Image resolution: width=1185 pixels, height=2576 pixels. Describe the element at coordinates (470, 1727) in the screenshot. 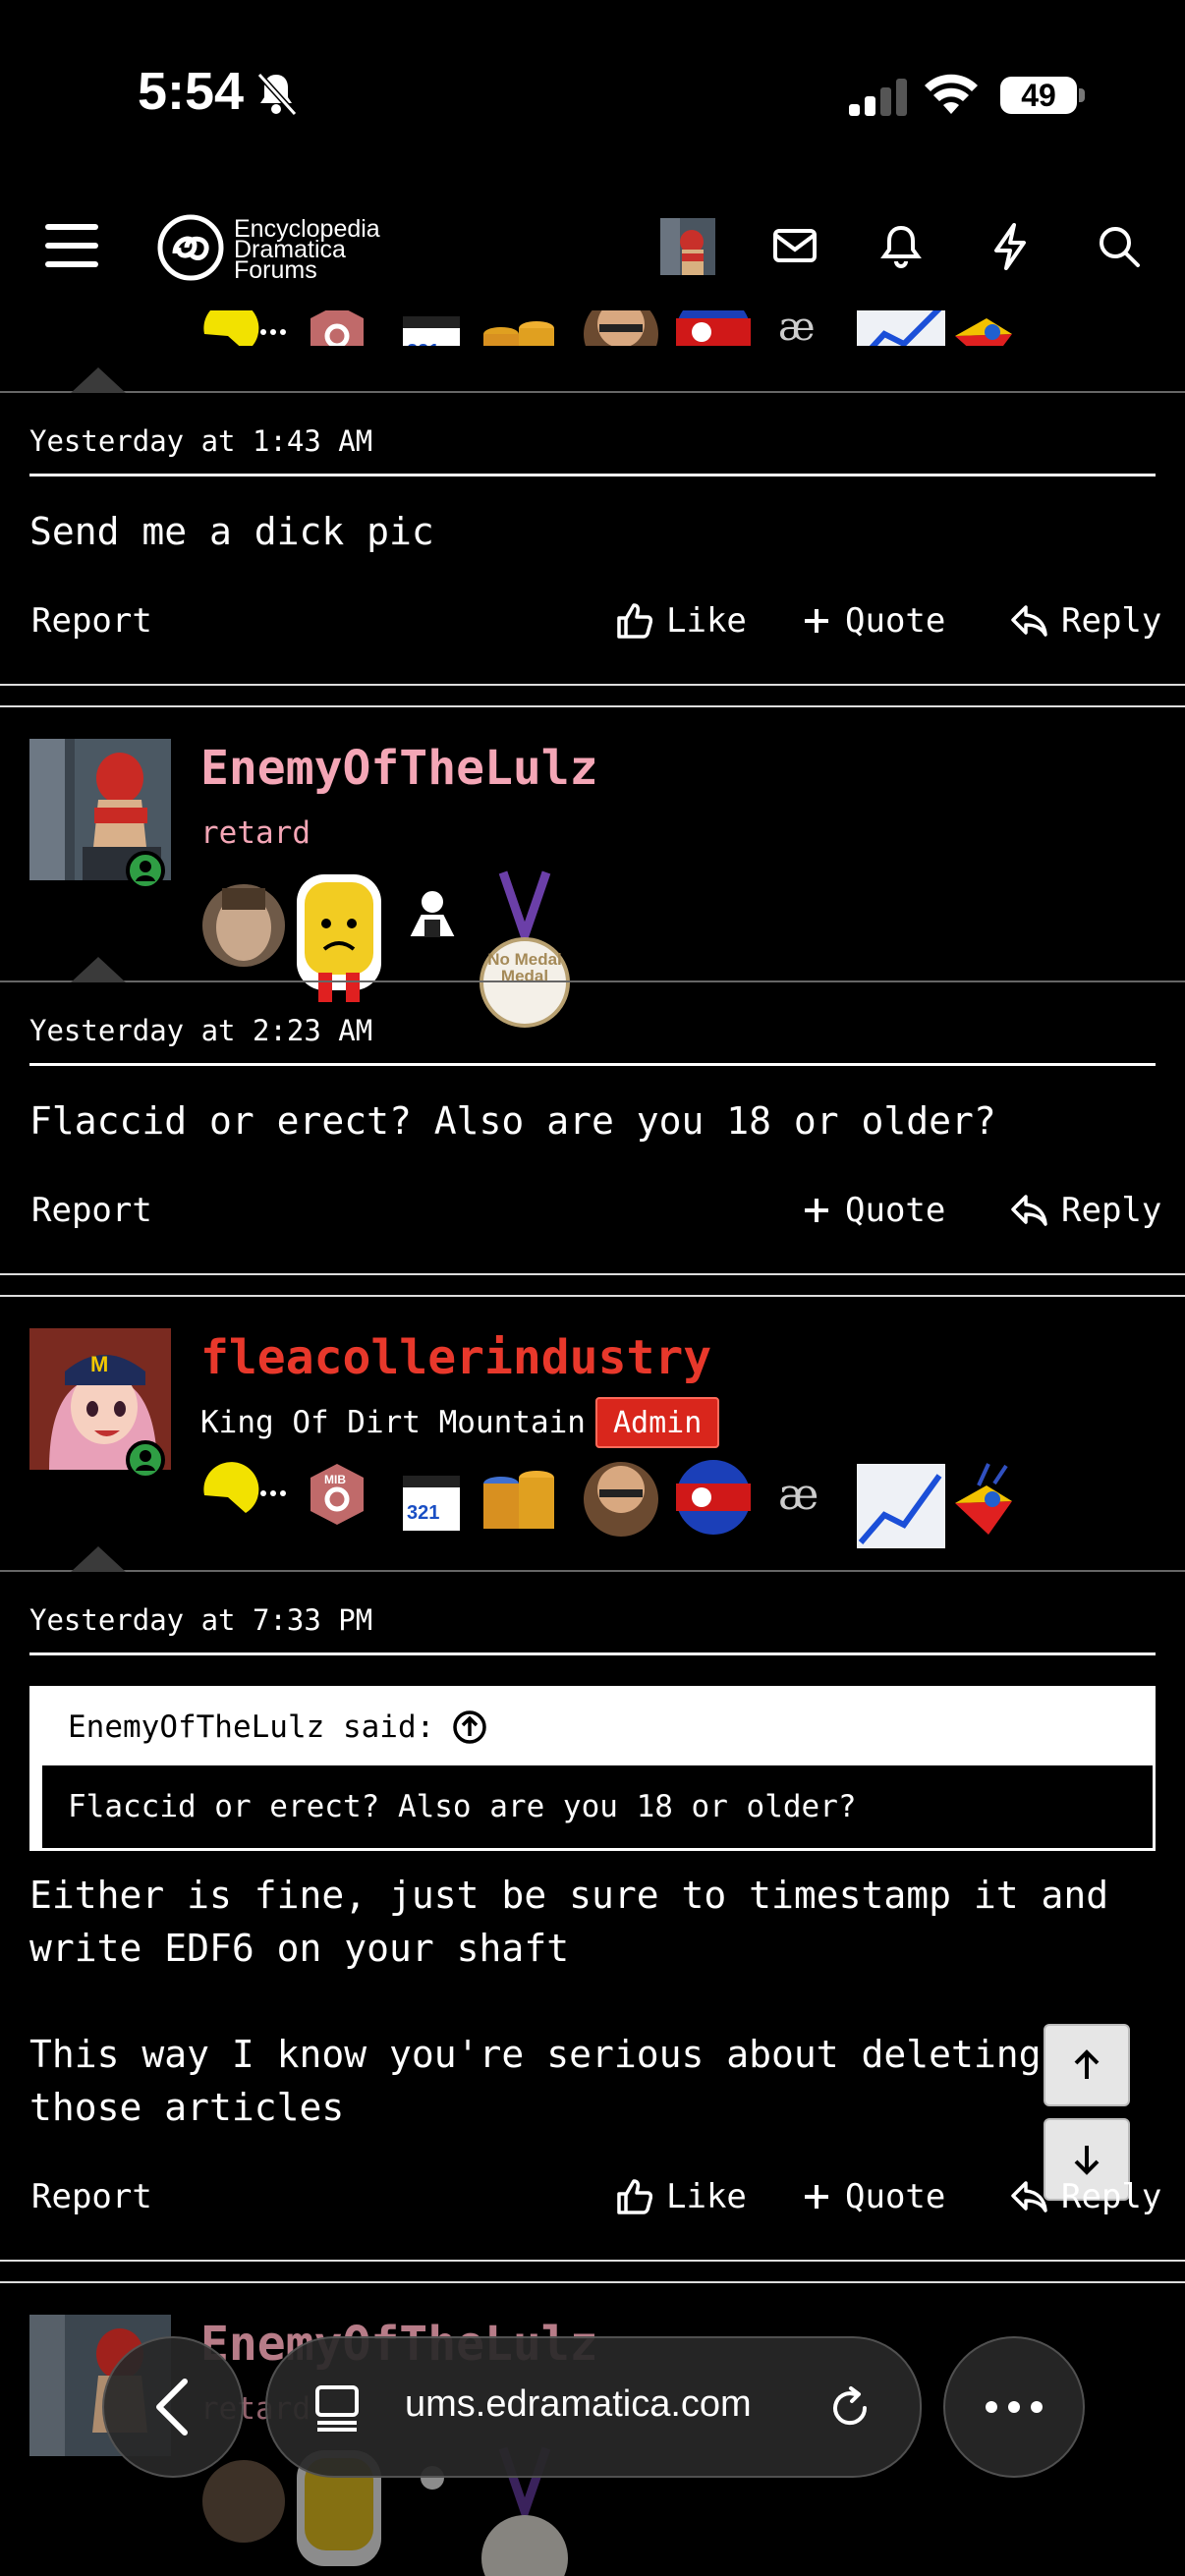

I see `jump-to-quote-icon` at that location.